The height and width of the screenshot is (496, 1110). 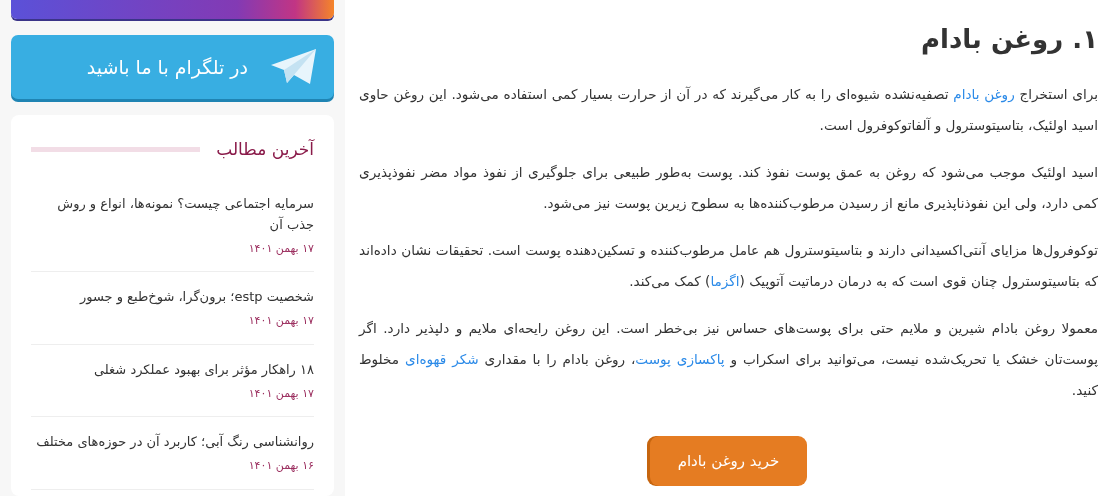 I want to click on text-link: اگزما, so click(x=725, y=281).